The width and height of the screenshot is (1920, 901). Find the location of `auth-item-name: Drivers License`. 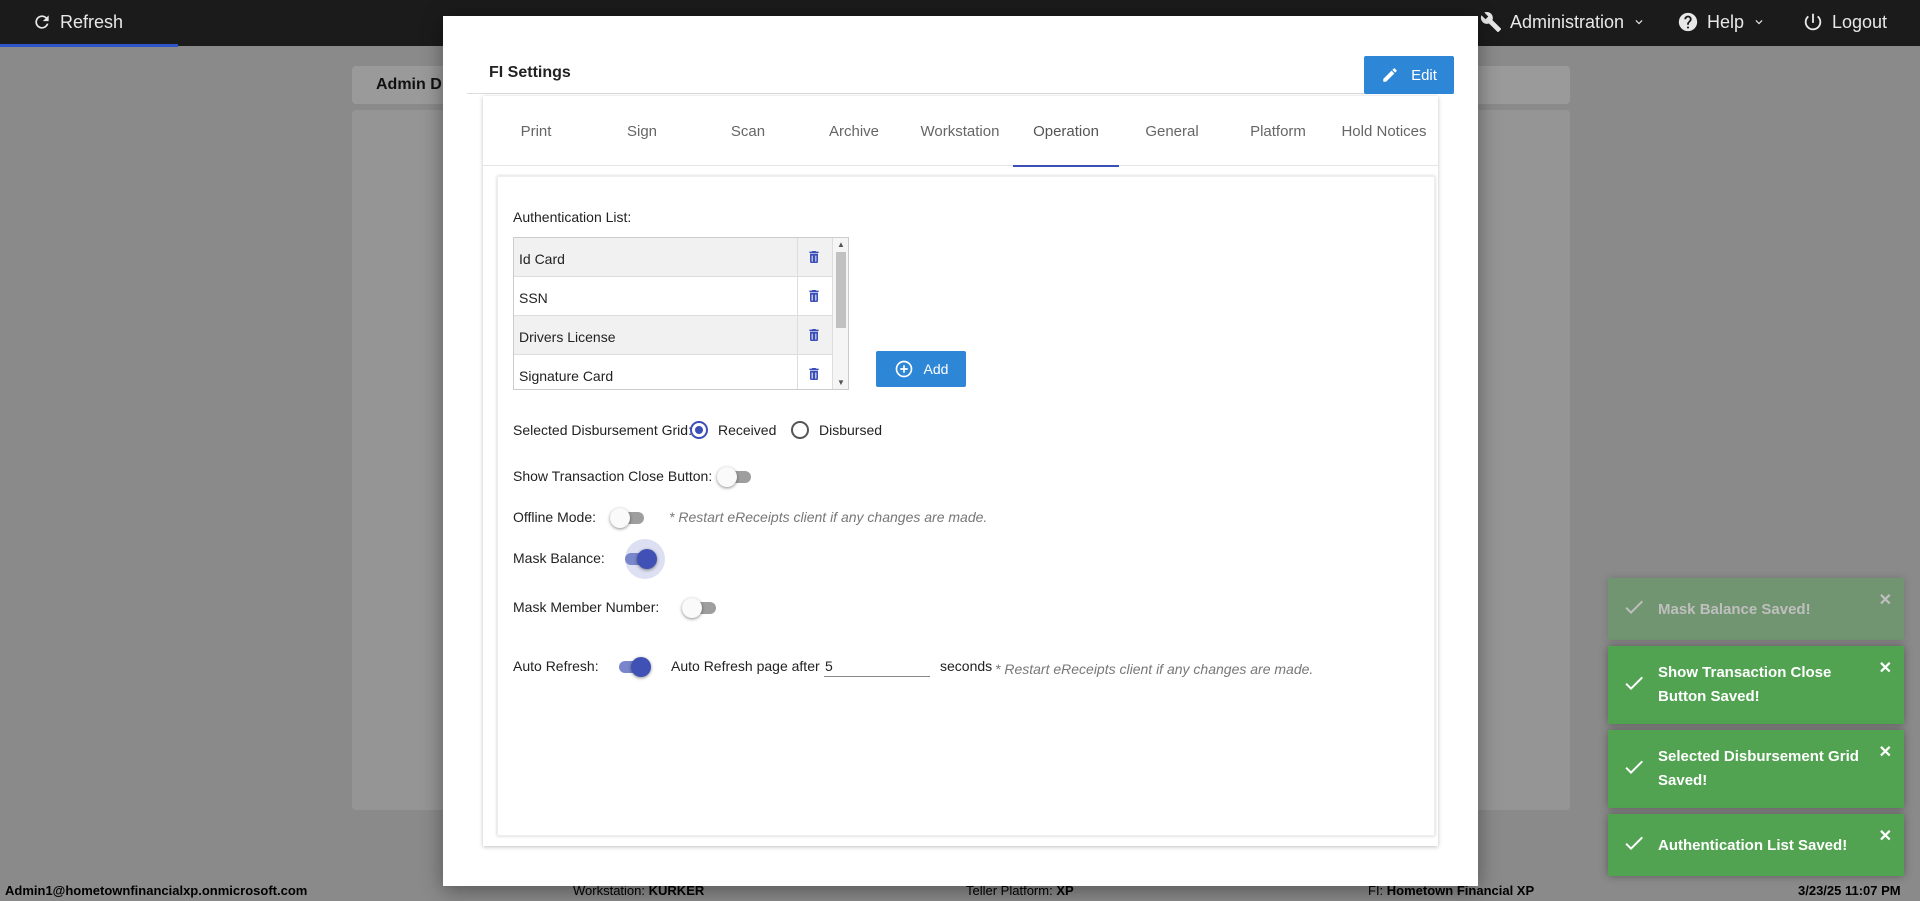

auth-item-name: Drivers License is located at coordinates (656, 335).